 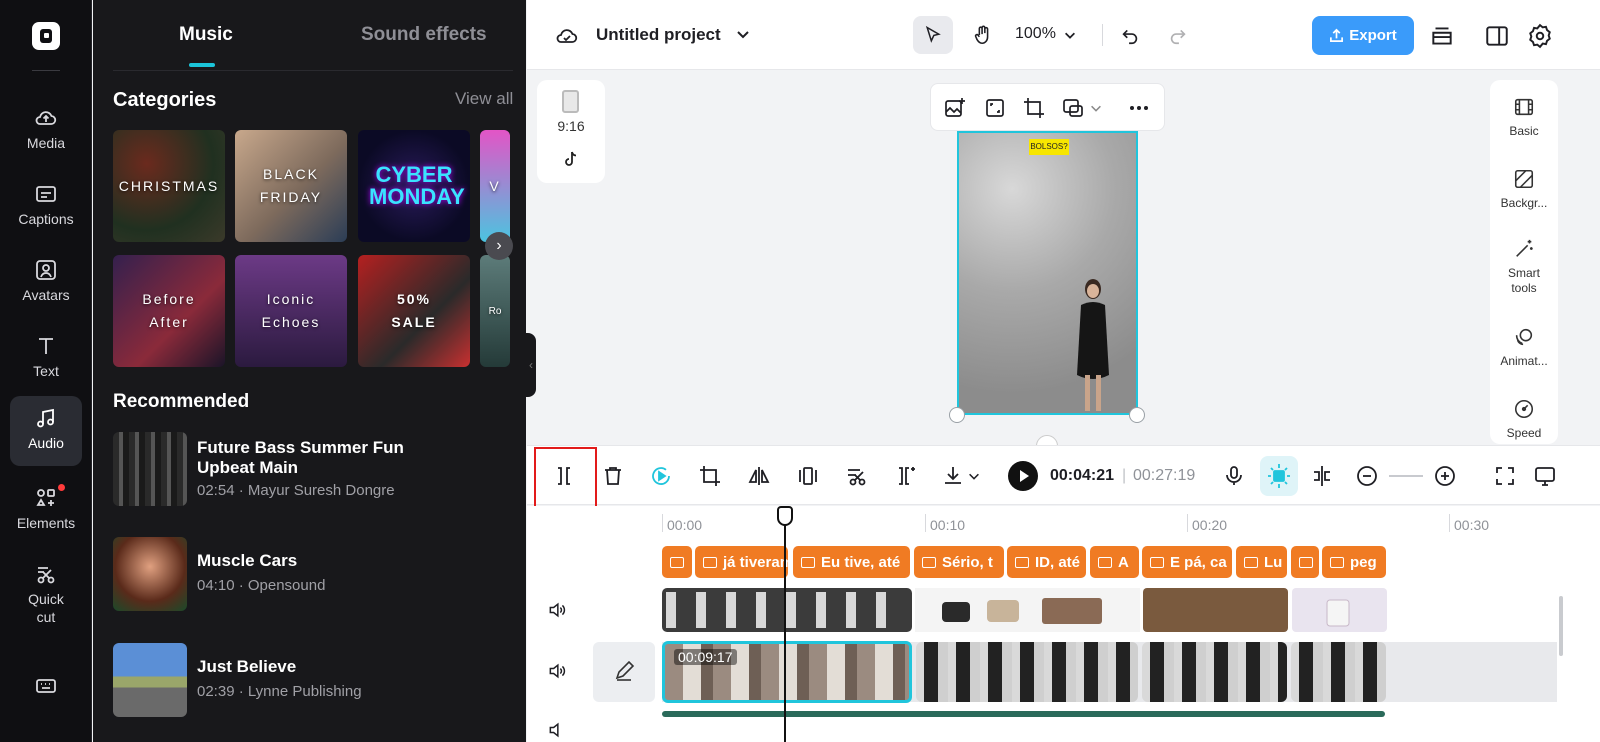 What do you see at coordinates (169, 311) in the screenshot?
I see `category-before-after: Before After` at bounding box center [169, 311].